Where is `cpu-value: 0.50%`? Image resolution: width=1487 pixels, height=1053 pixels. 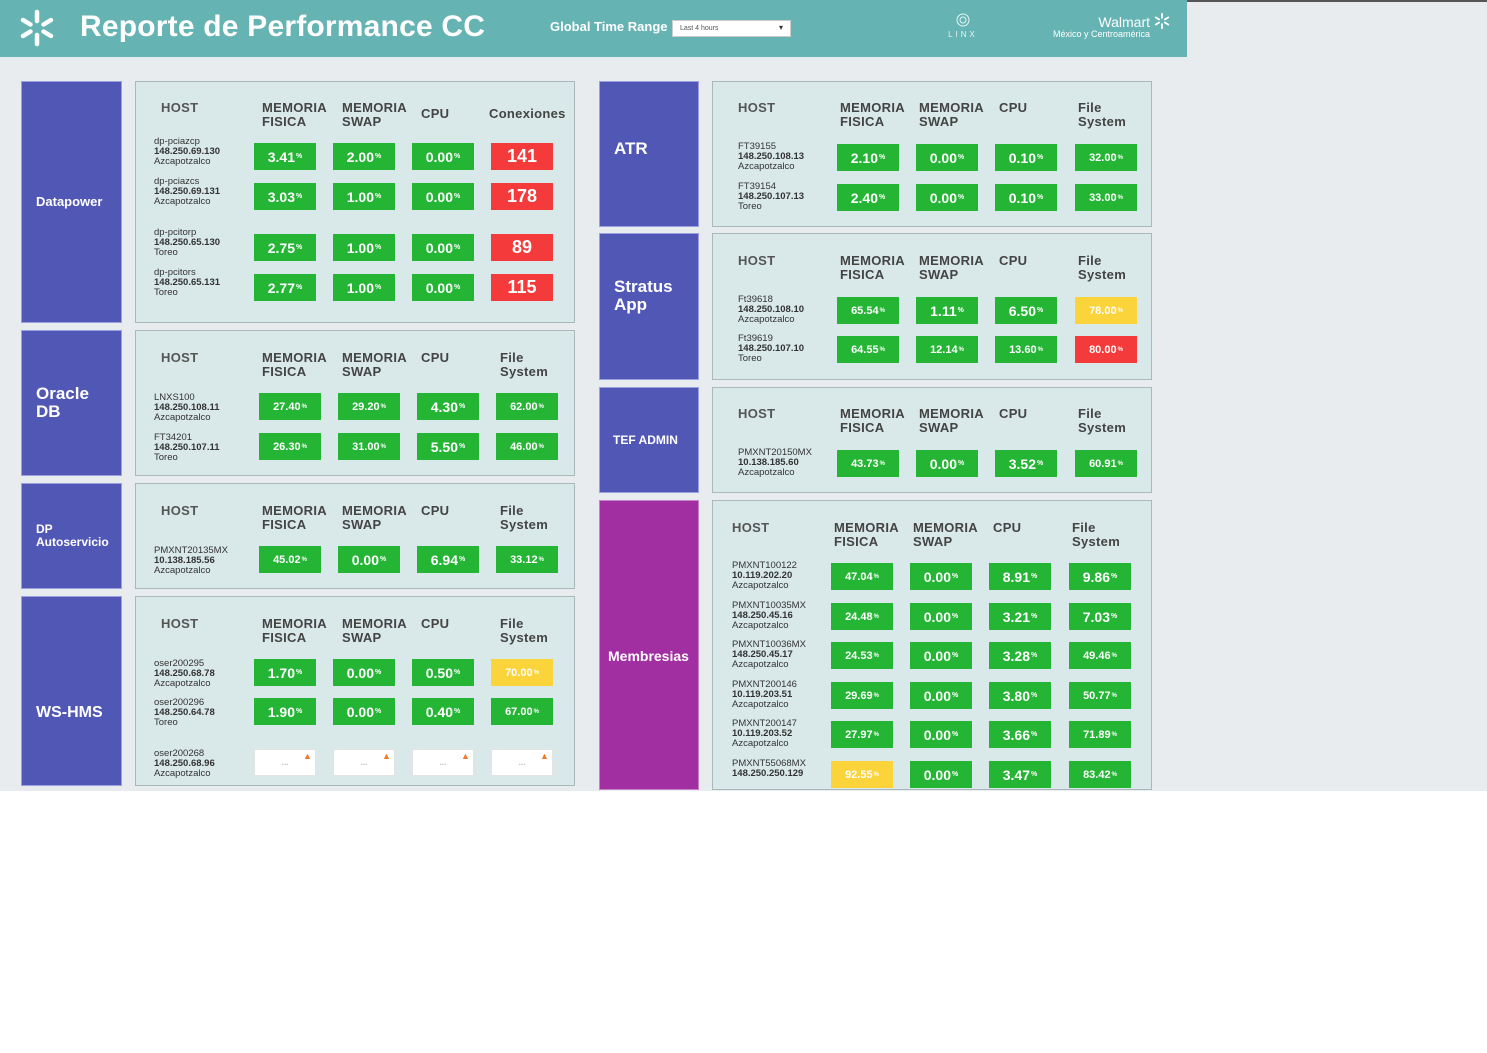 cpu-value: 0.50% is located at coordinates (443, 672).